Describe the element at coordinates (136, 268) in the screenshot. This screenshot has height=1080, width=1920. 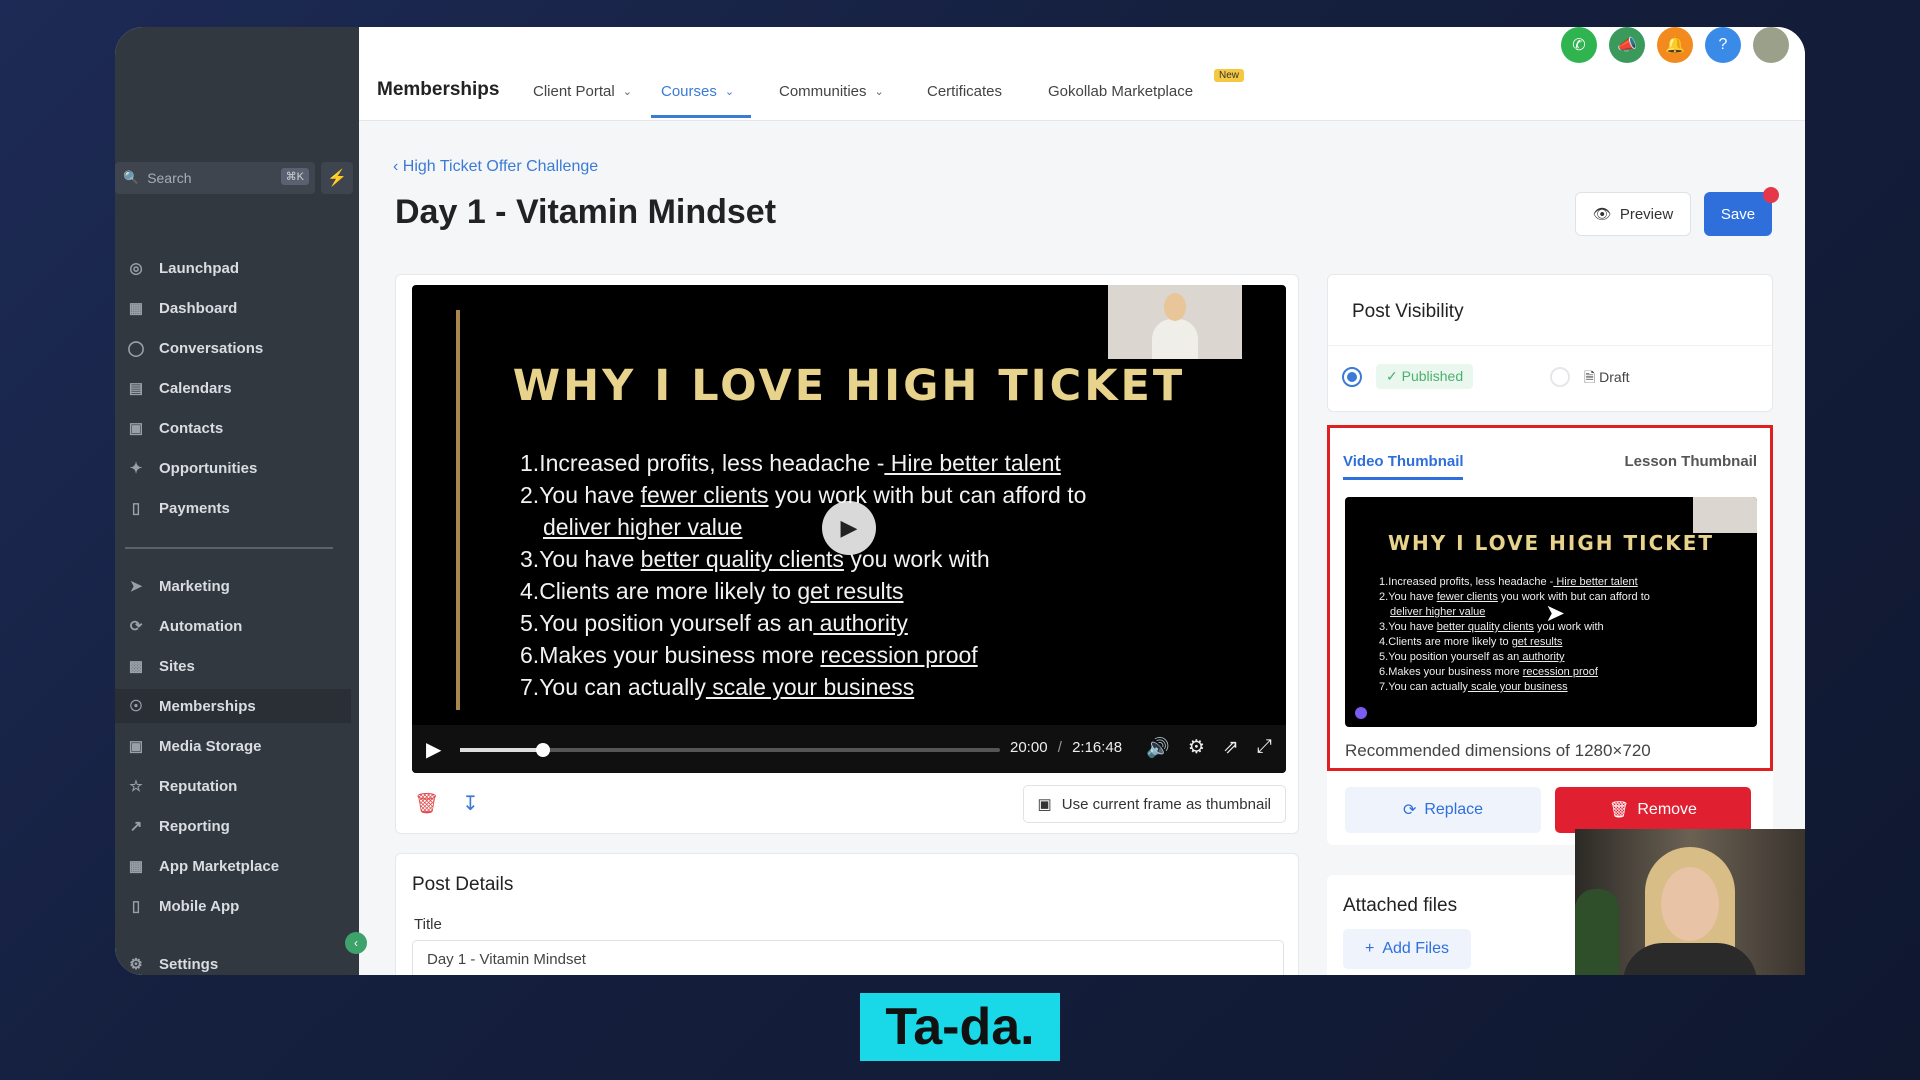
I see `rocket-icon: ◎` at that location.